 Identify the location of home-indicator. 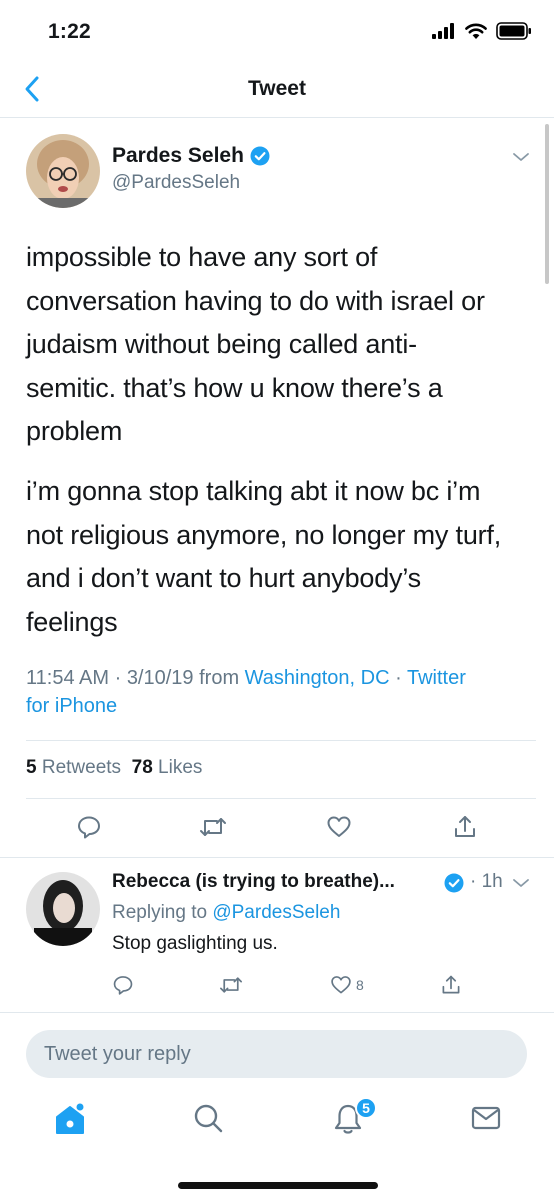
(278, 1185).